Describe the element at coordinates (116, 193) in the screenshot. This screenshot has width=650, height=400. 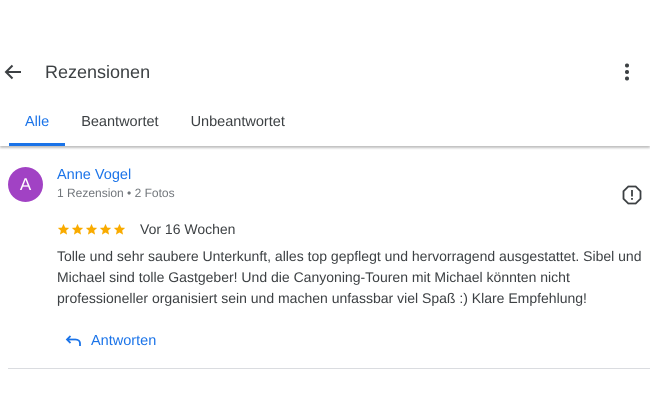
I see `reviewer-meta: 1 Rezension • 2 Fotos` at that location.